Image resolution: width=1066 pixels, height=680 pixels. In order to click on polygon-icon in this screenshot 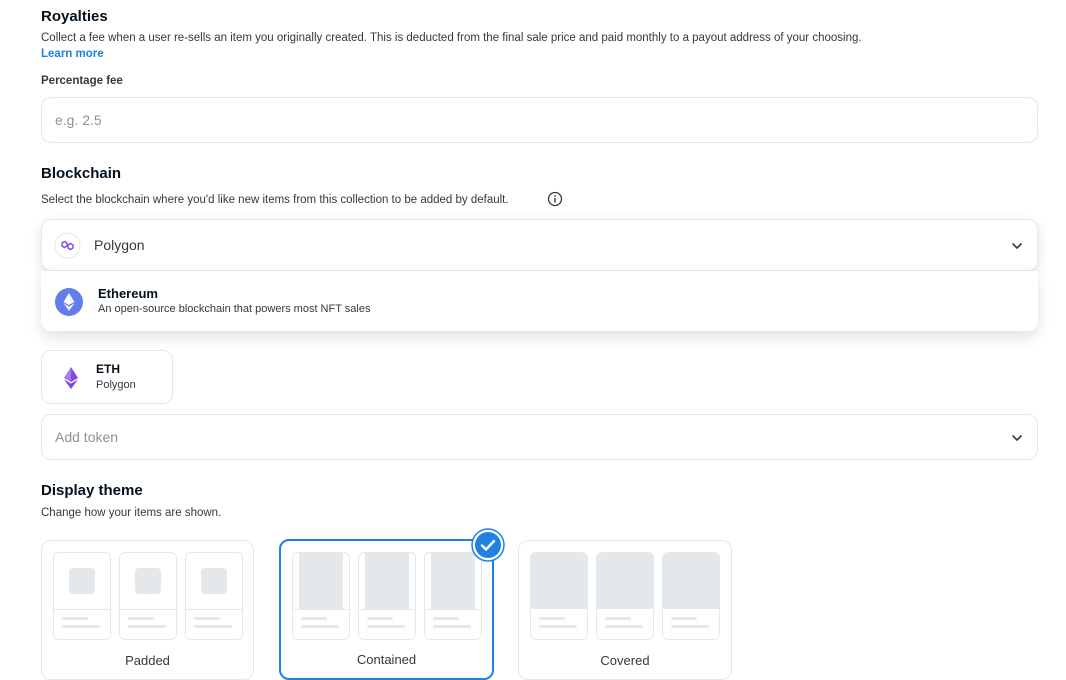, I will do `click(67, 245)`.